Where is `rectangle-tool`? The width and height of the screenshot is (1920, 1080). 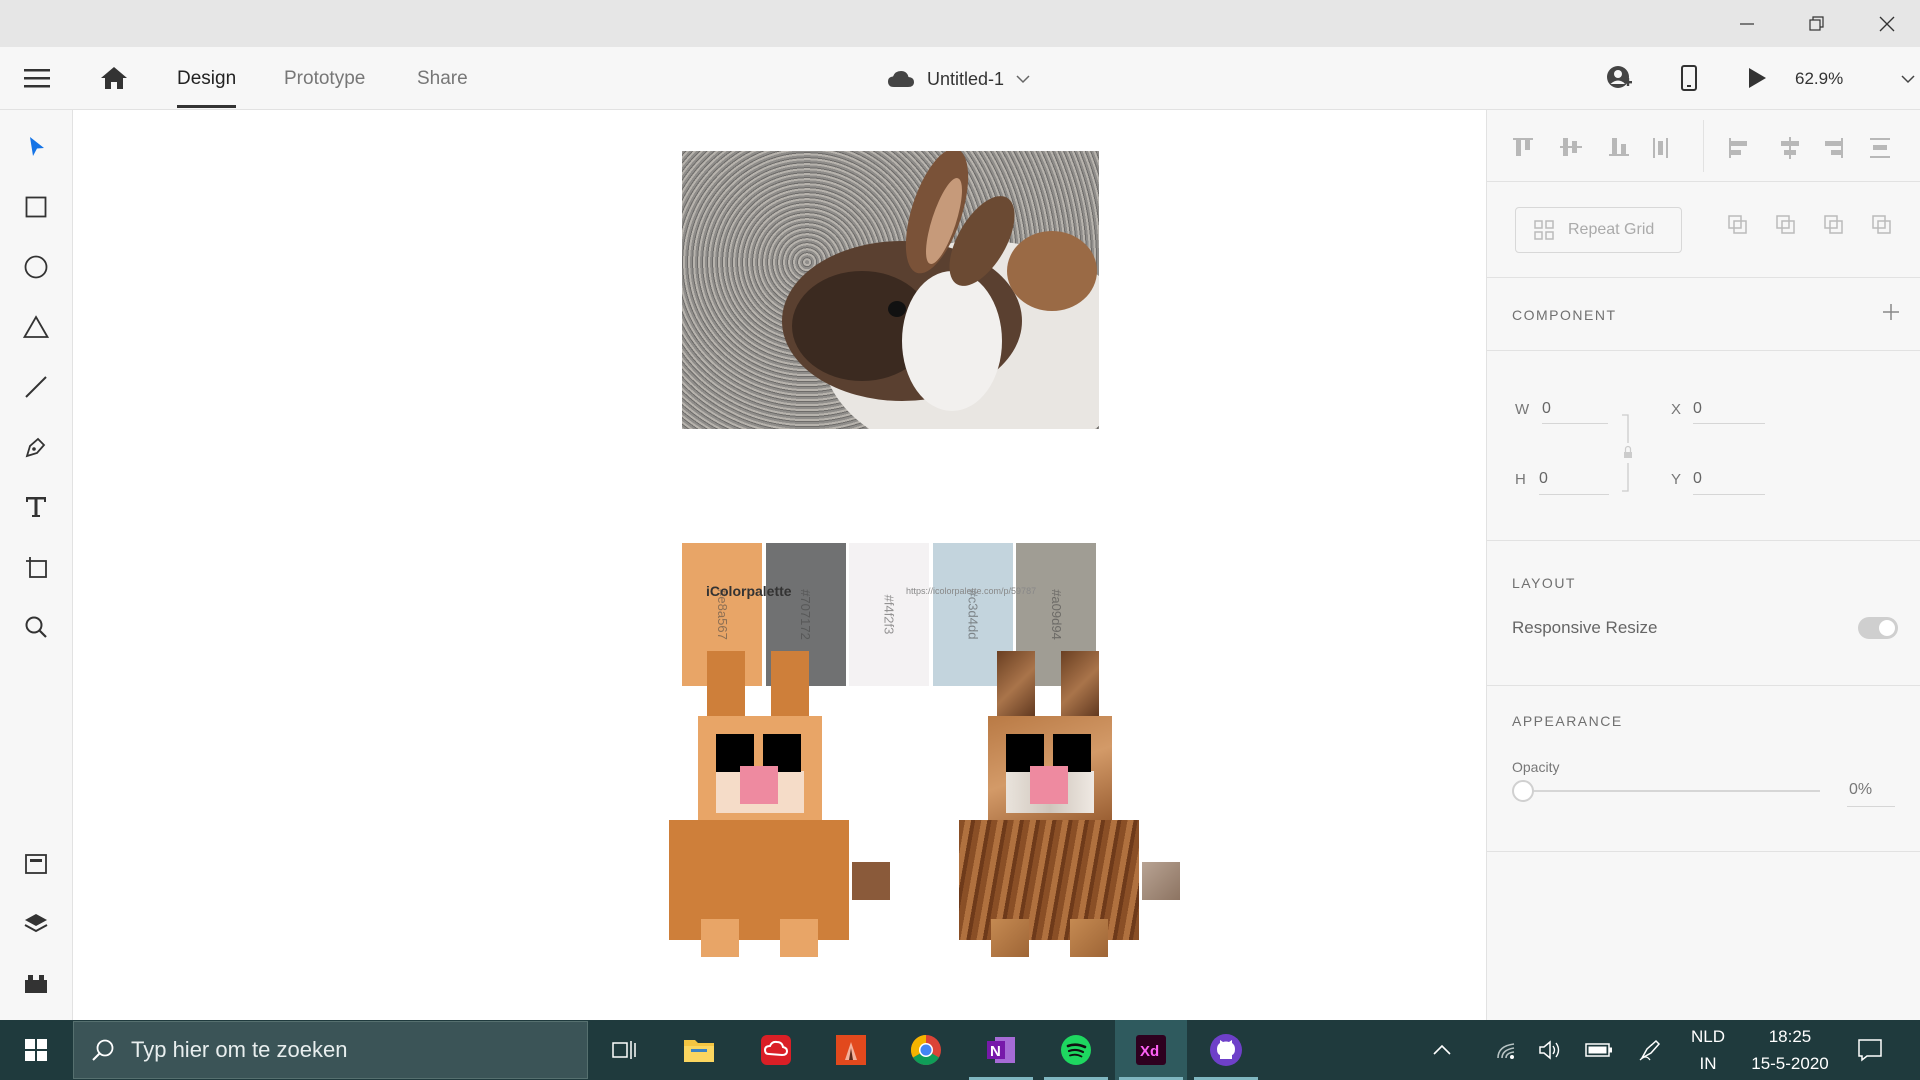
rectangle-tool is located at coordinates (36, 207).